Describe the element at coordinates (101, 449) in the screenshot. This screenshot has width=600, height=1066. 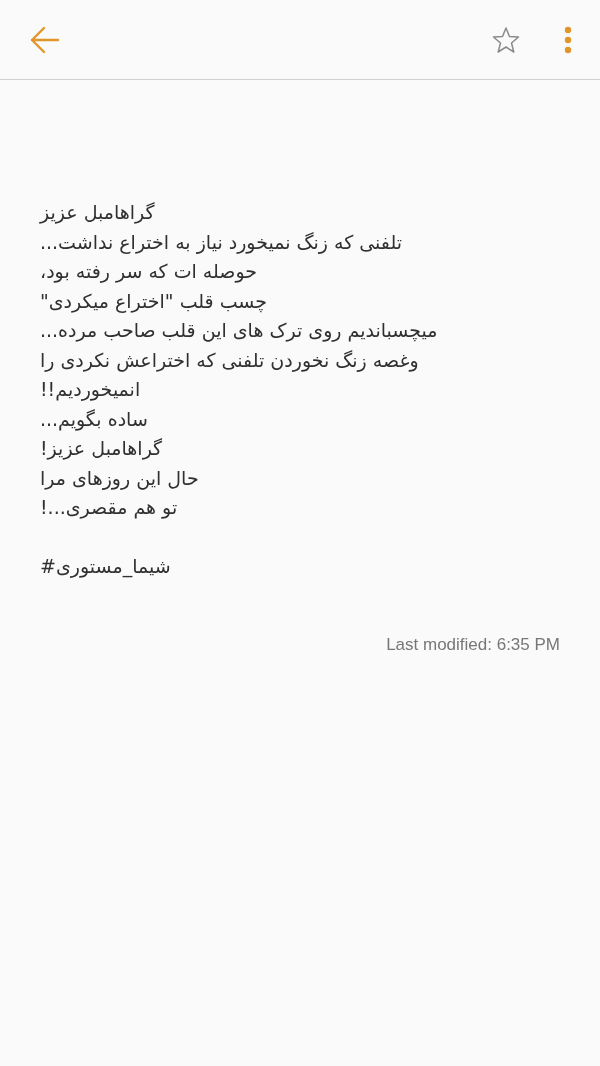
I see `note-text-line: گراهامبل عزیز!` at that location.